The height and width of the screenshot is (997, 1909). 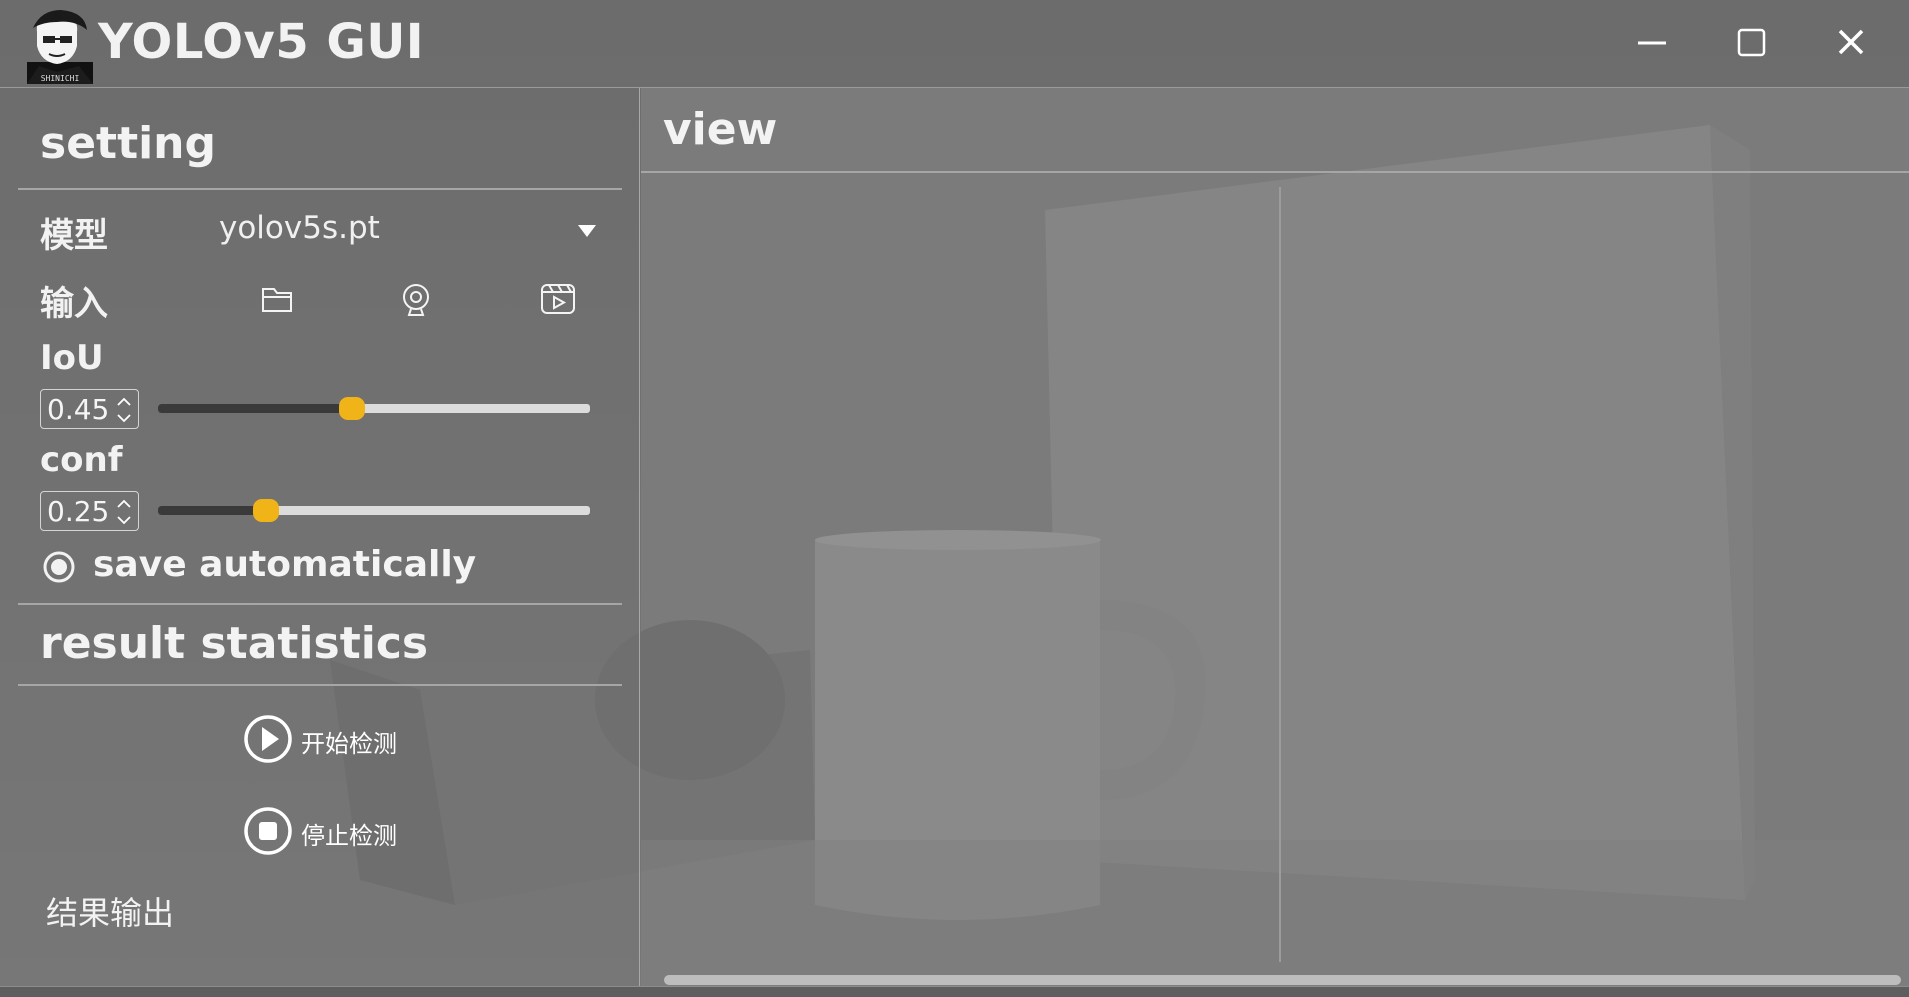 I want to click on maximize-button, so click(x=1752, y=43).